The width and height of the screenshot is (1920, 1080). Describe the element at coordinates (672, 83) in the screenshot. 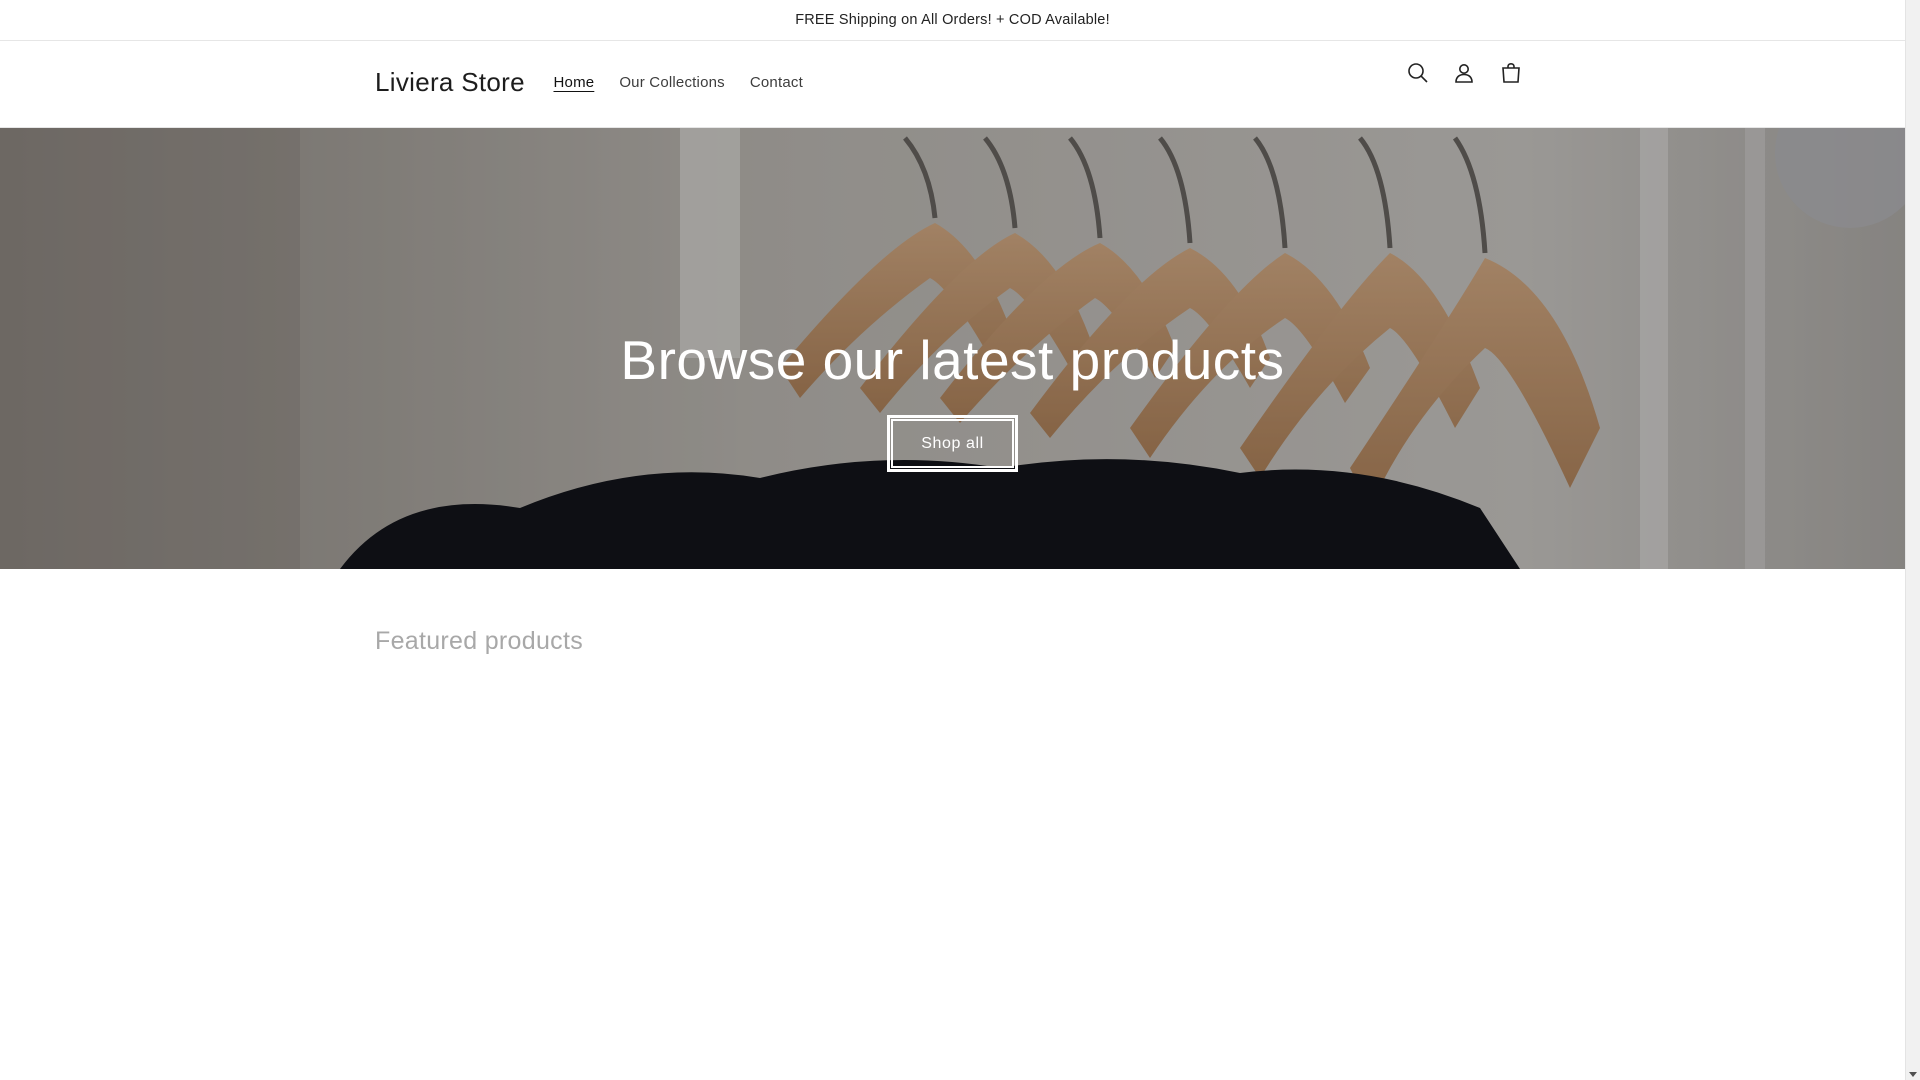

I see `nav-link-our-collections: Our Collections` at that location.